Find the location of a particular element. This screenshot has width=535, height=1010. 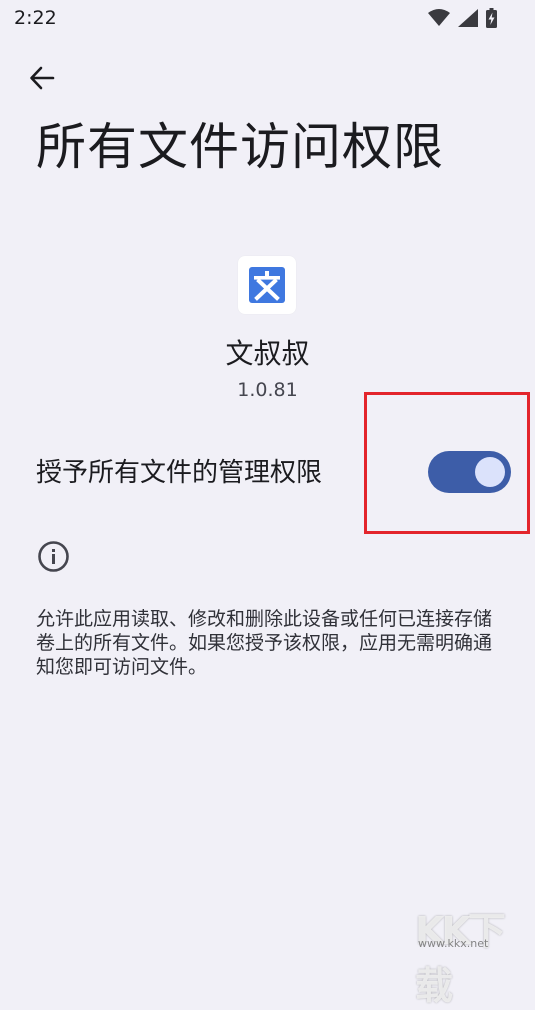

battery-charging-icon is located at coordinates (491, 18).